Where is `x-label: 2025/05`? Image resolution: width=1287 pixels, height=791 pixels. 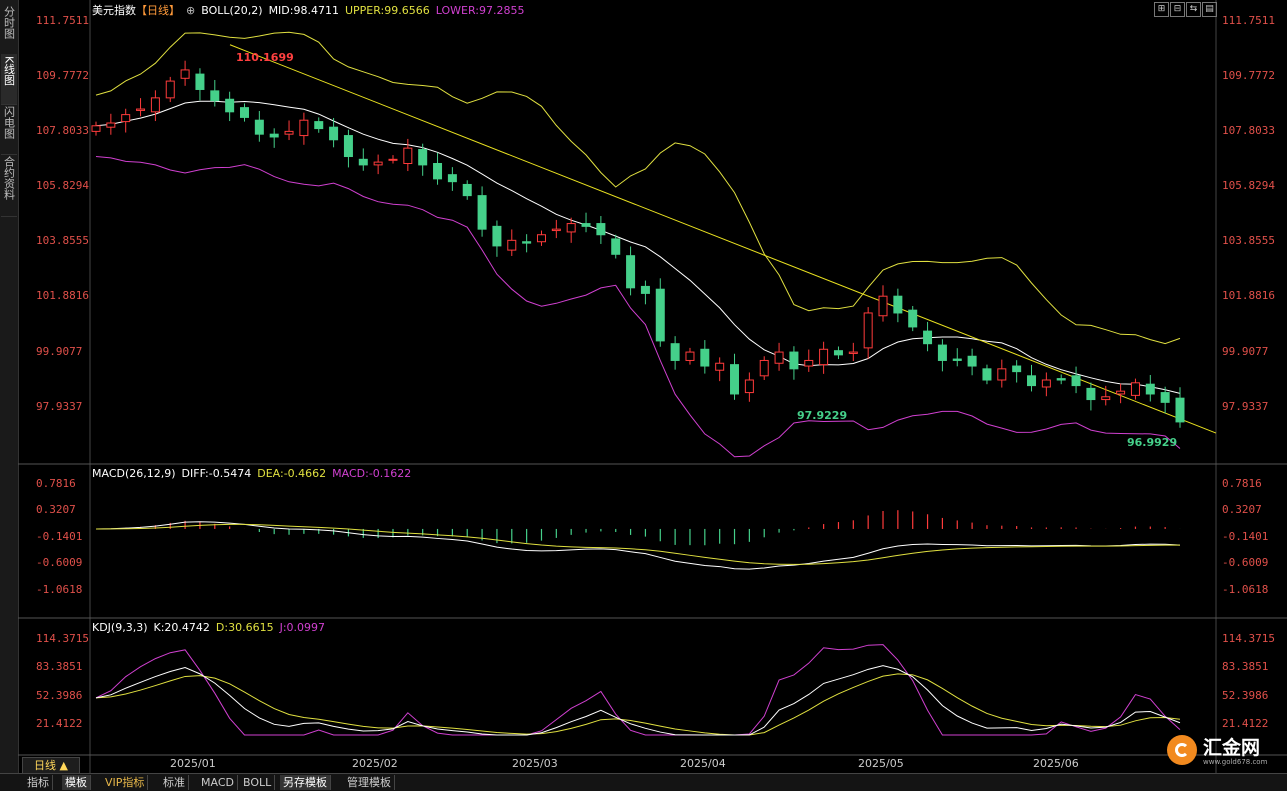 x-label: 2025/05 is located at coordinates (881, 763).